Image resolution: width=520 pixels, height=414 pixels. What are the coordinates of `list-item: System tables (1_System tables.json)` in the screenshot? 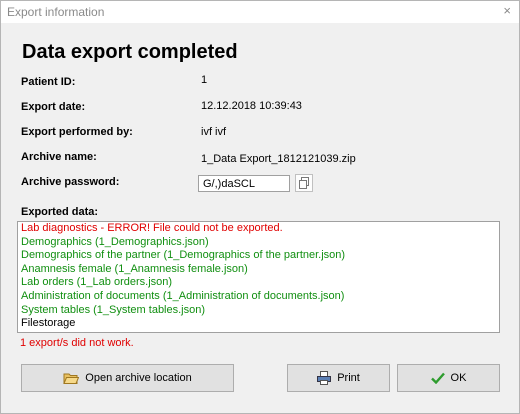 It's located at (113, 309).